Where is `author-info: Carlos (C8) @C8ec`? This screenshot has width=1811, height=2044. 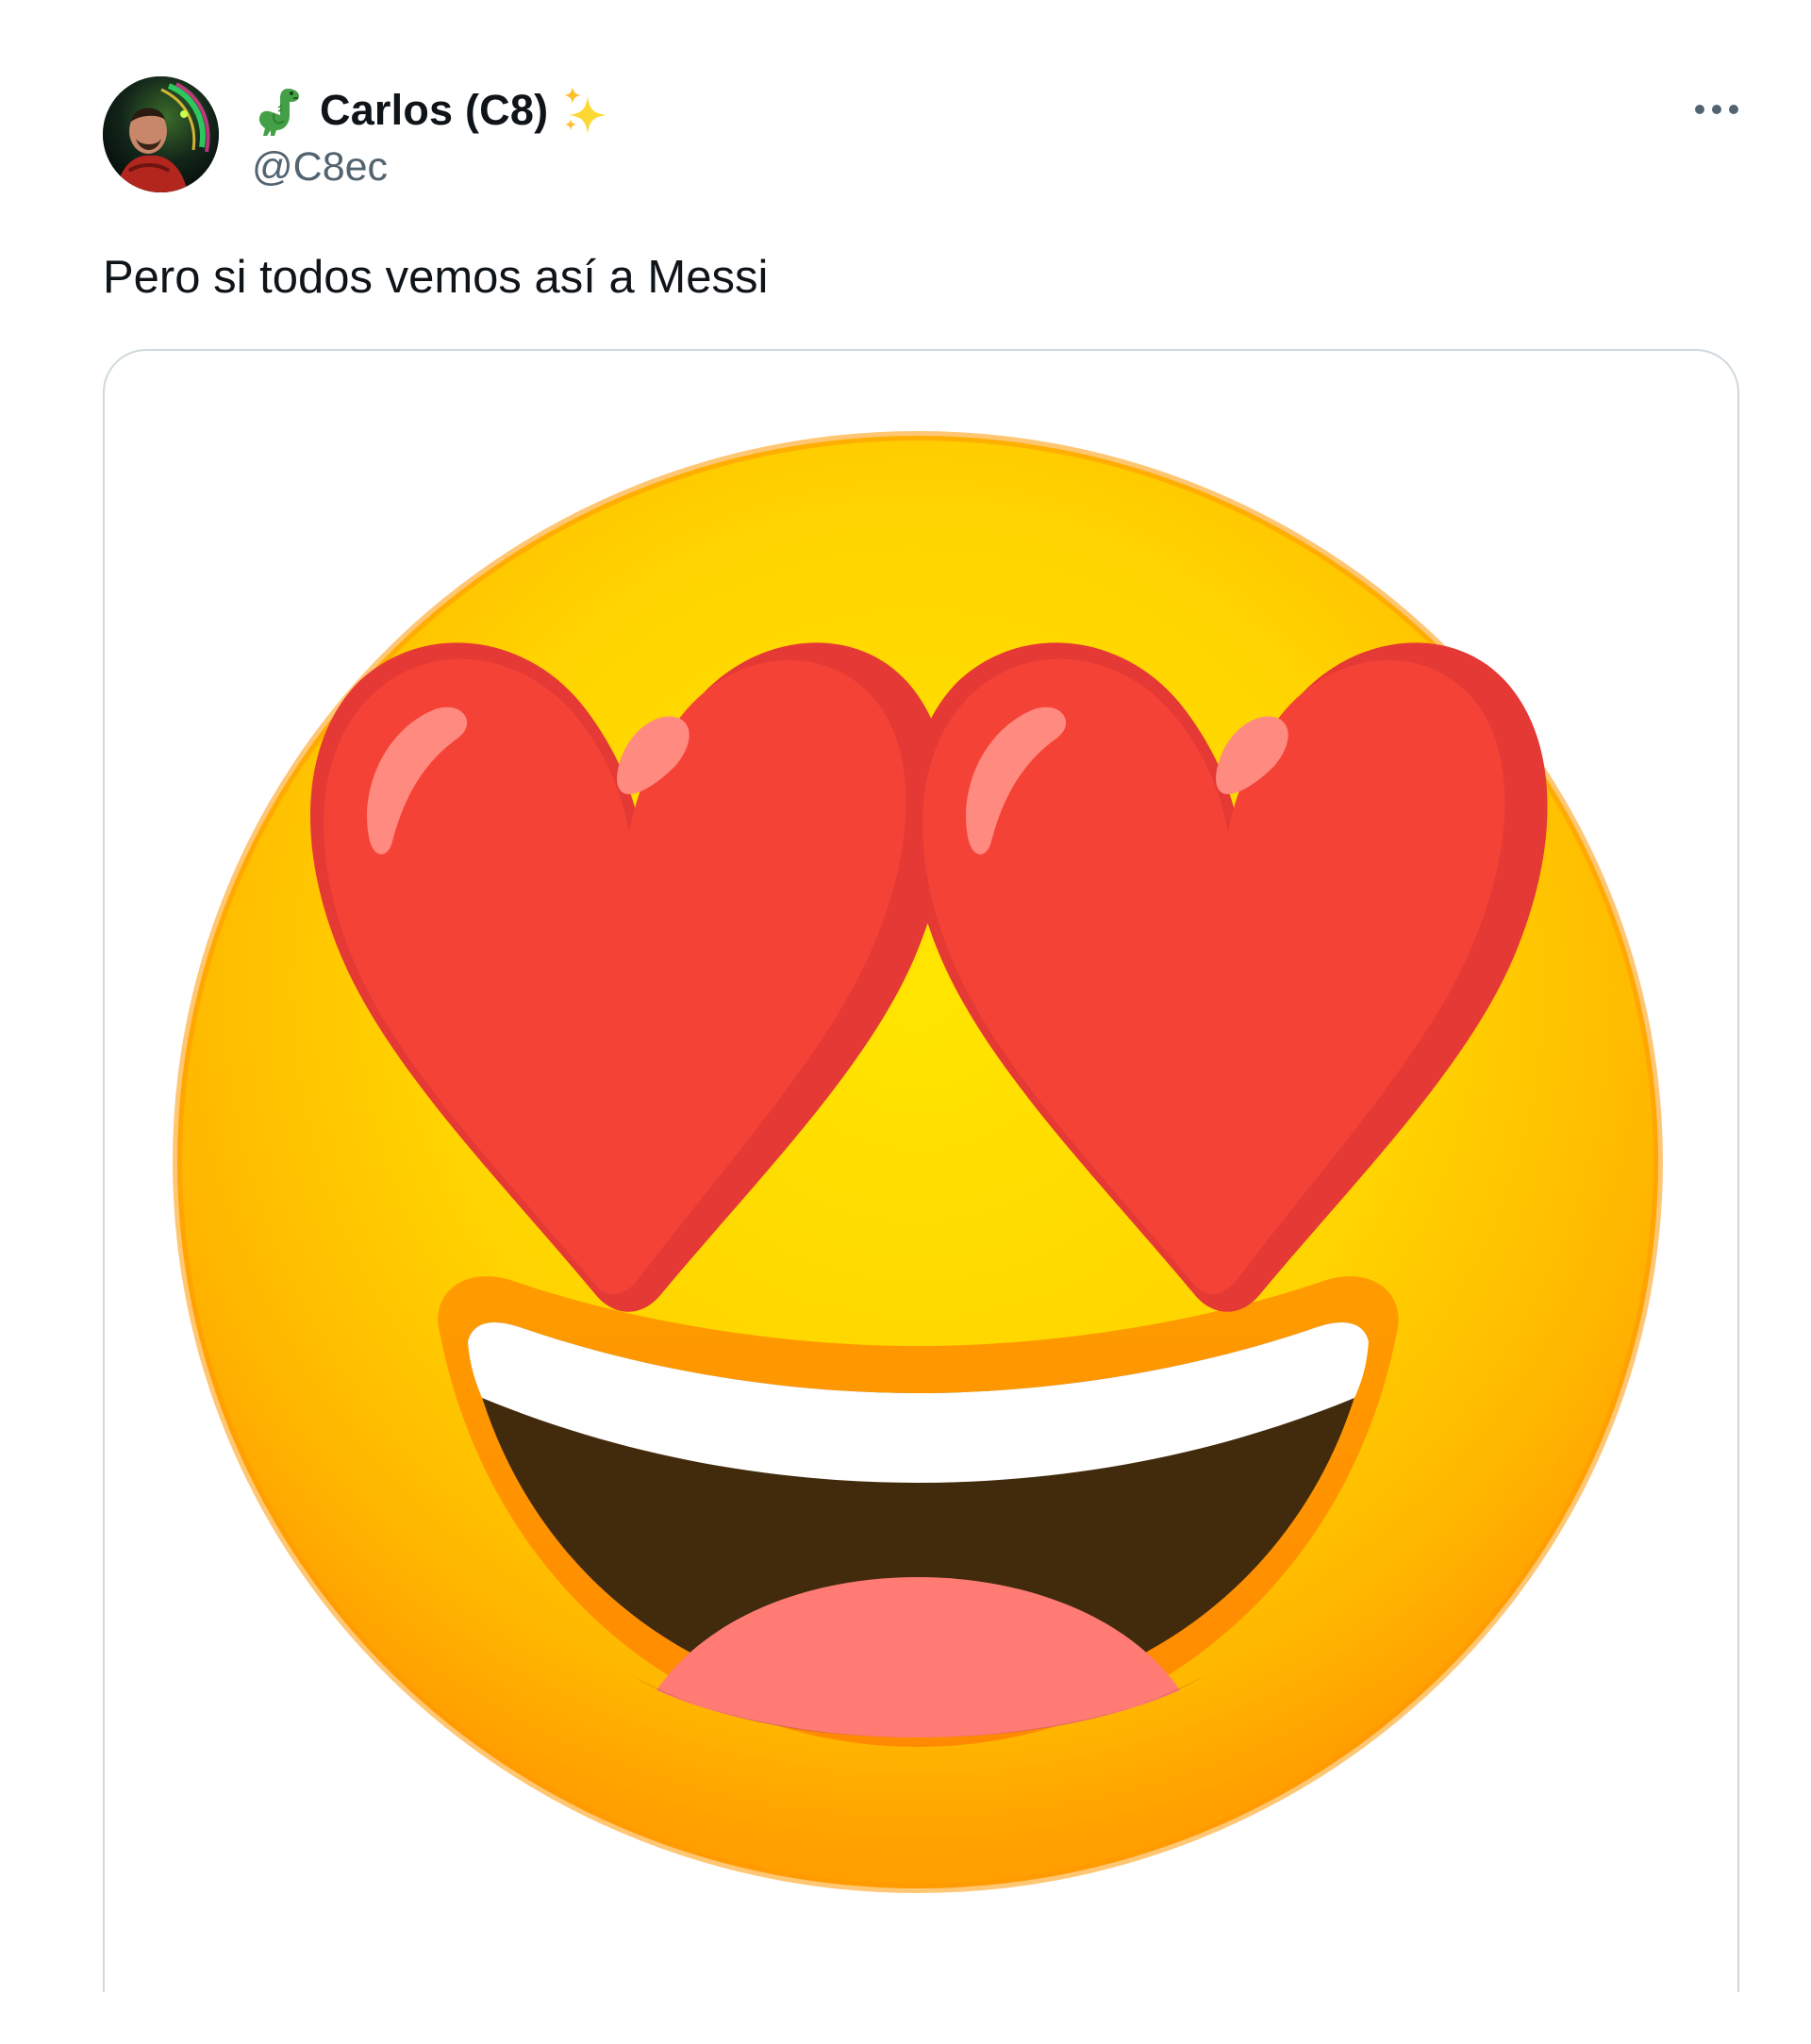 author-info: Carlos (C8) @C8ec is located at coordinates (433, 135).